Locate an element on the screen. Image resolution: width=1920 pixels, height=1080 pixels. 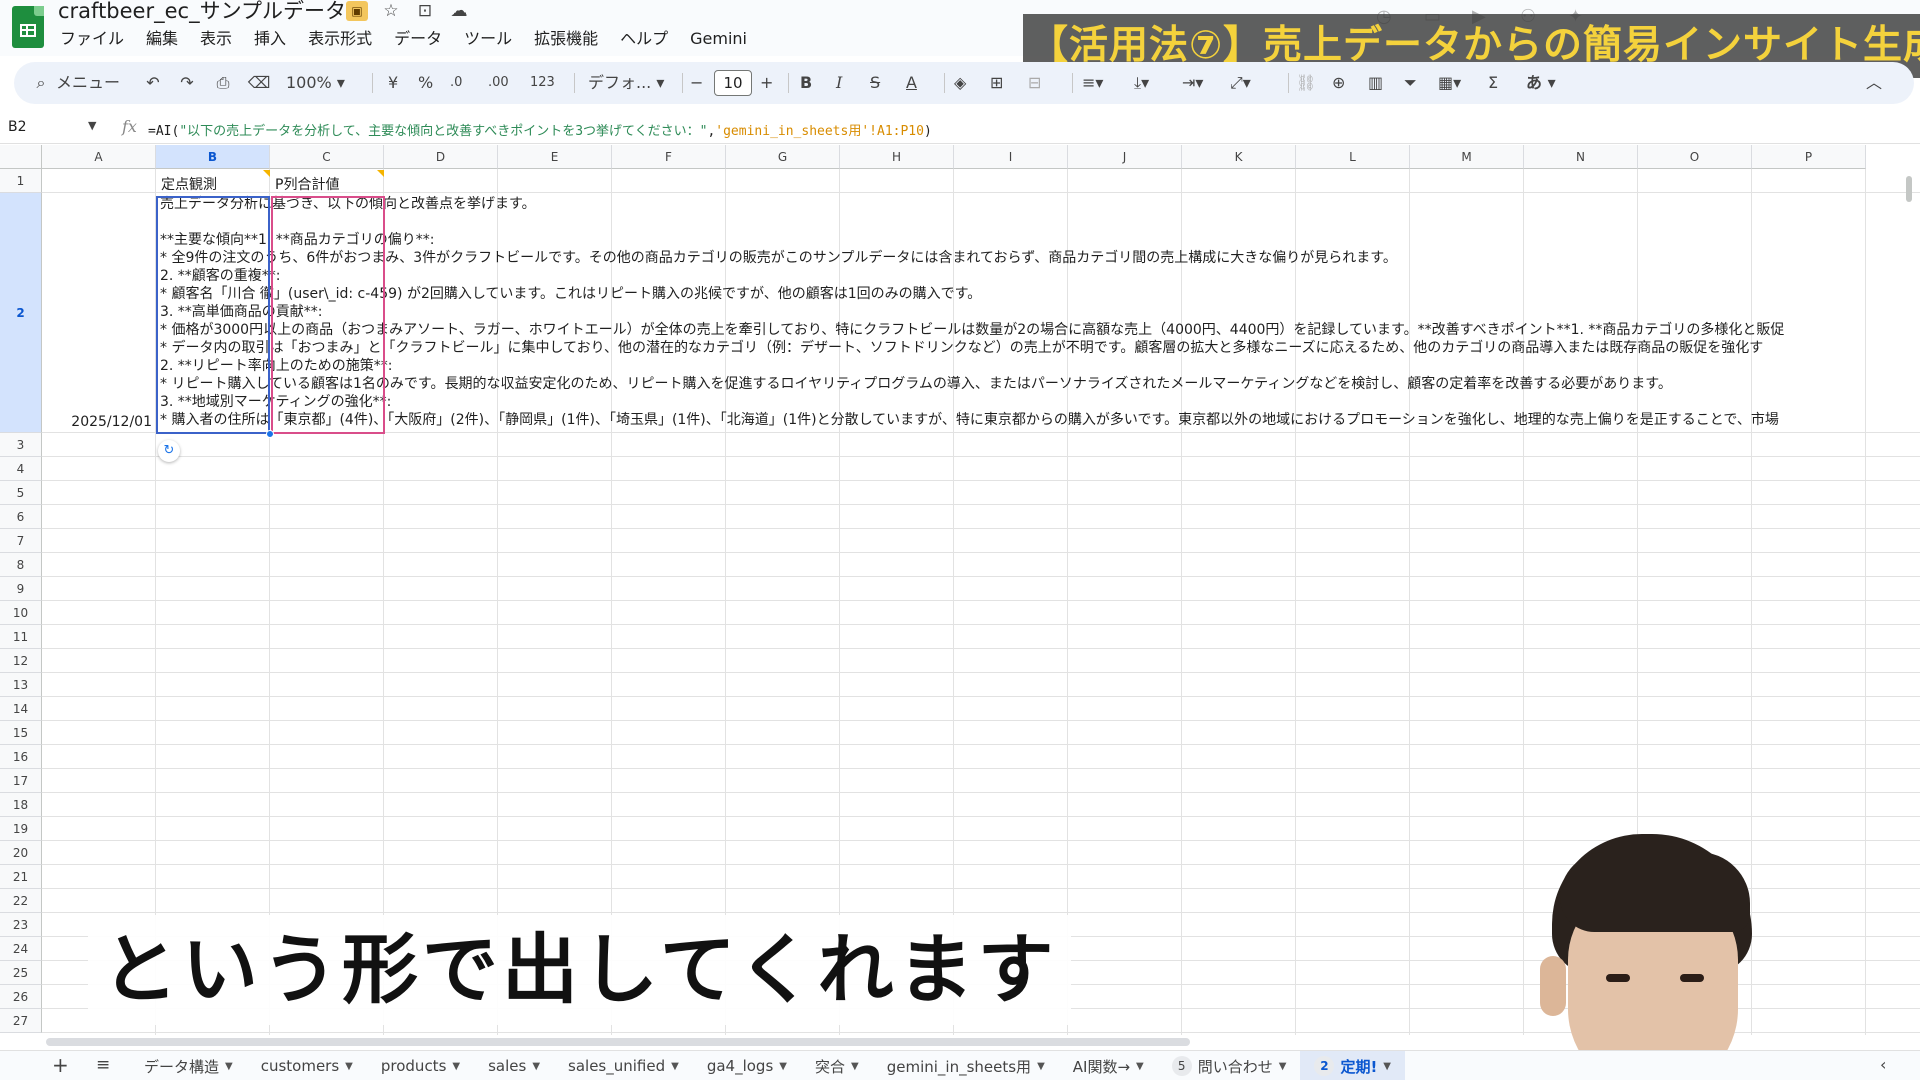
filter-icon: ⏷ is located at coordinates (1410, 83).